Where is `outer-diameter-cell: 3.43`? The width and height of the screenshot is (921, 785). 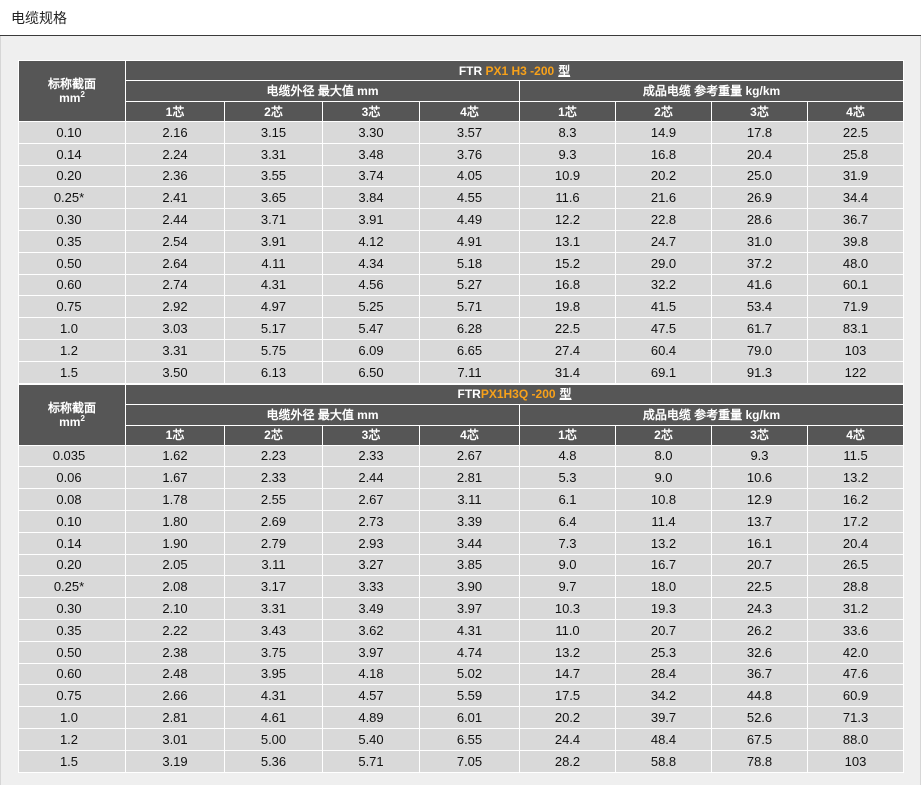 outer-diameter-cell: 3.43 is located at coordinates (273, 630).